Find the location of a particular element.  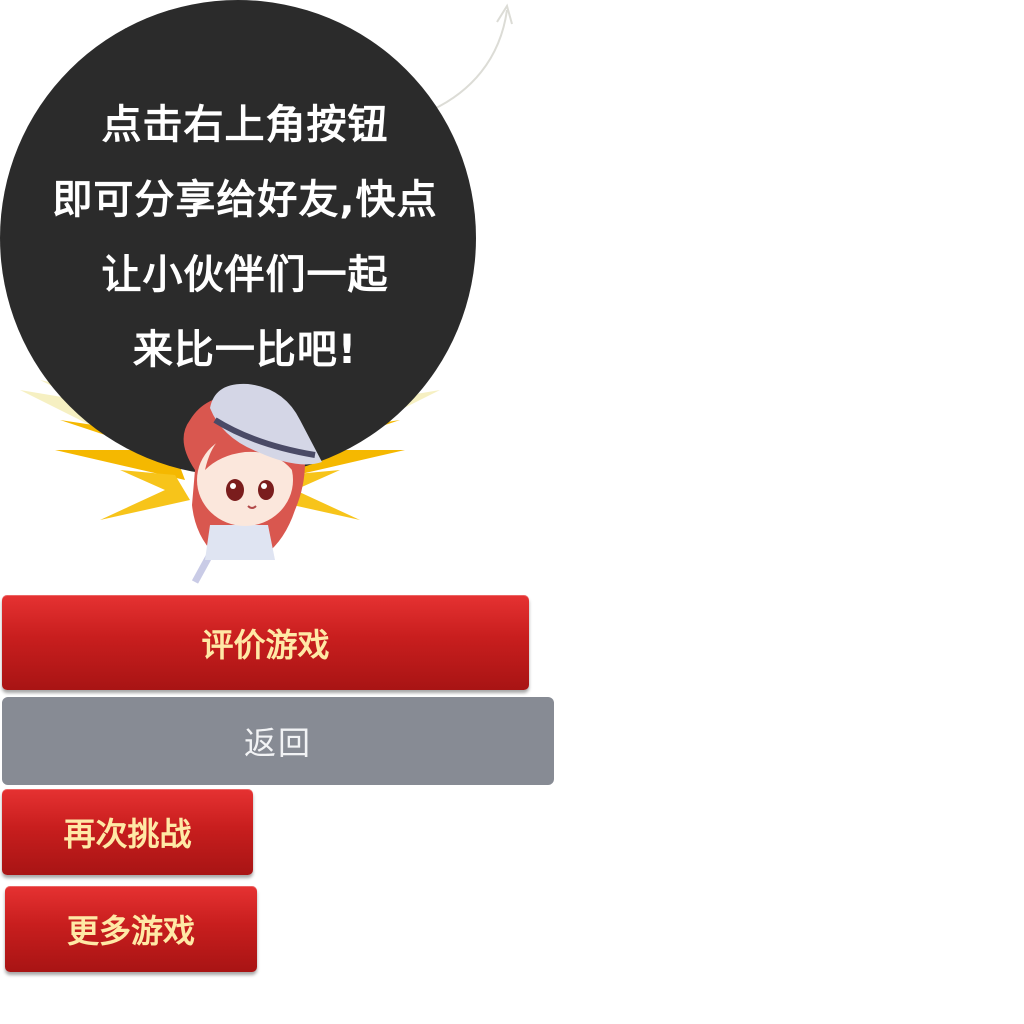

back-label: 返回 is located at coordinates (277, 743).